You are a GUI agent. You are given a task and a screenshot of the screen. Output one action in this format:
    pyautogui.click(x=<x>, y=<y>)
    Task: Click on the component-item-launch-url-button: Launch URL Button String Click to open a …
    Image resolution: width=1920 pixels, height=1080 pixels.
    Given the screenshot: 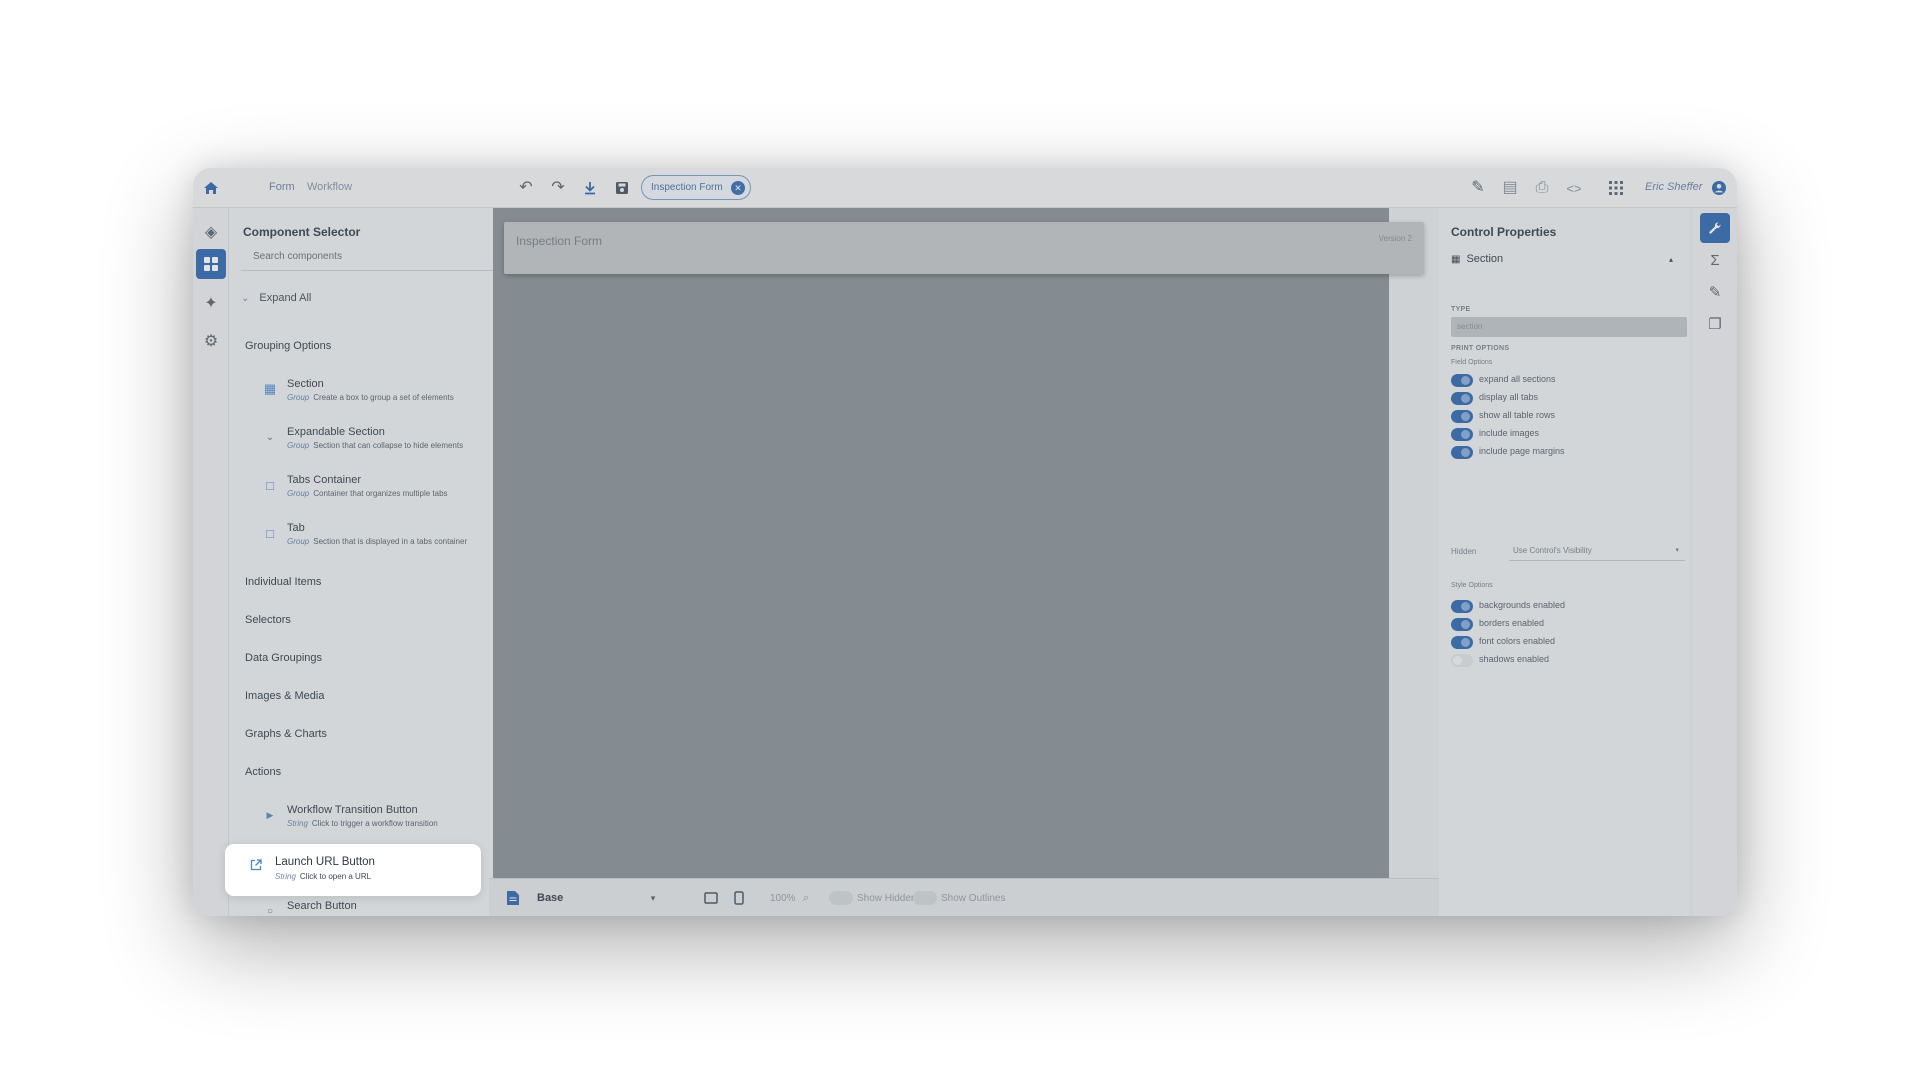 What is the action you would take?
    pyautogui.click(x=353, y=870)
    